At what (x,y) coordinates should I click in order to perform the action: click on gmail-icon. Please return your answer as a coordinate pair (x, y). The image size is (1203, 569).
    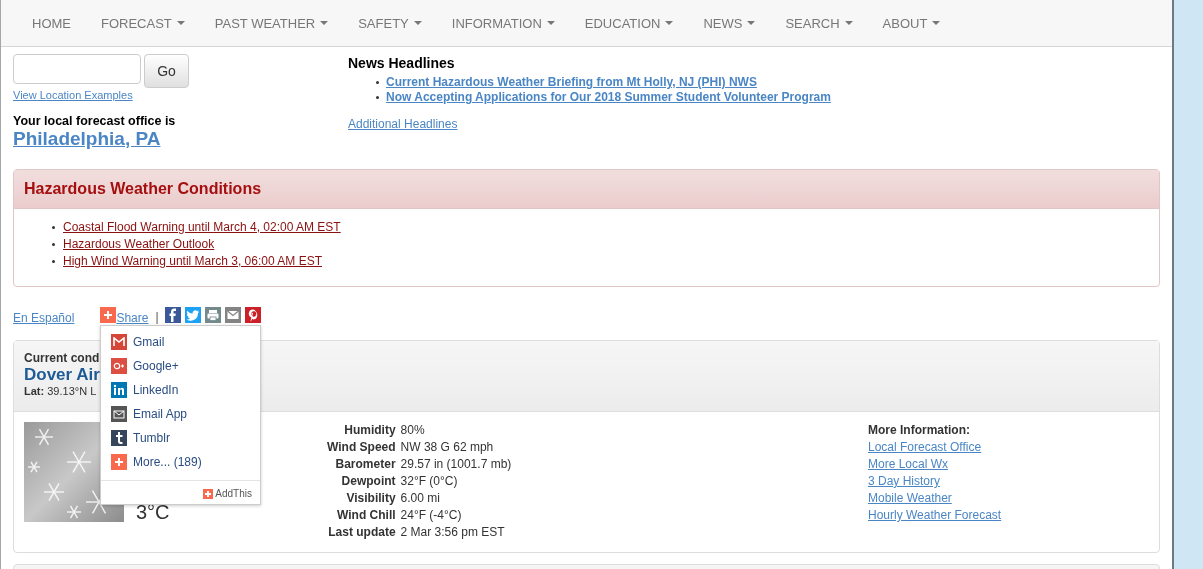
    Looking at the image, I should click on (119, 342).